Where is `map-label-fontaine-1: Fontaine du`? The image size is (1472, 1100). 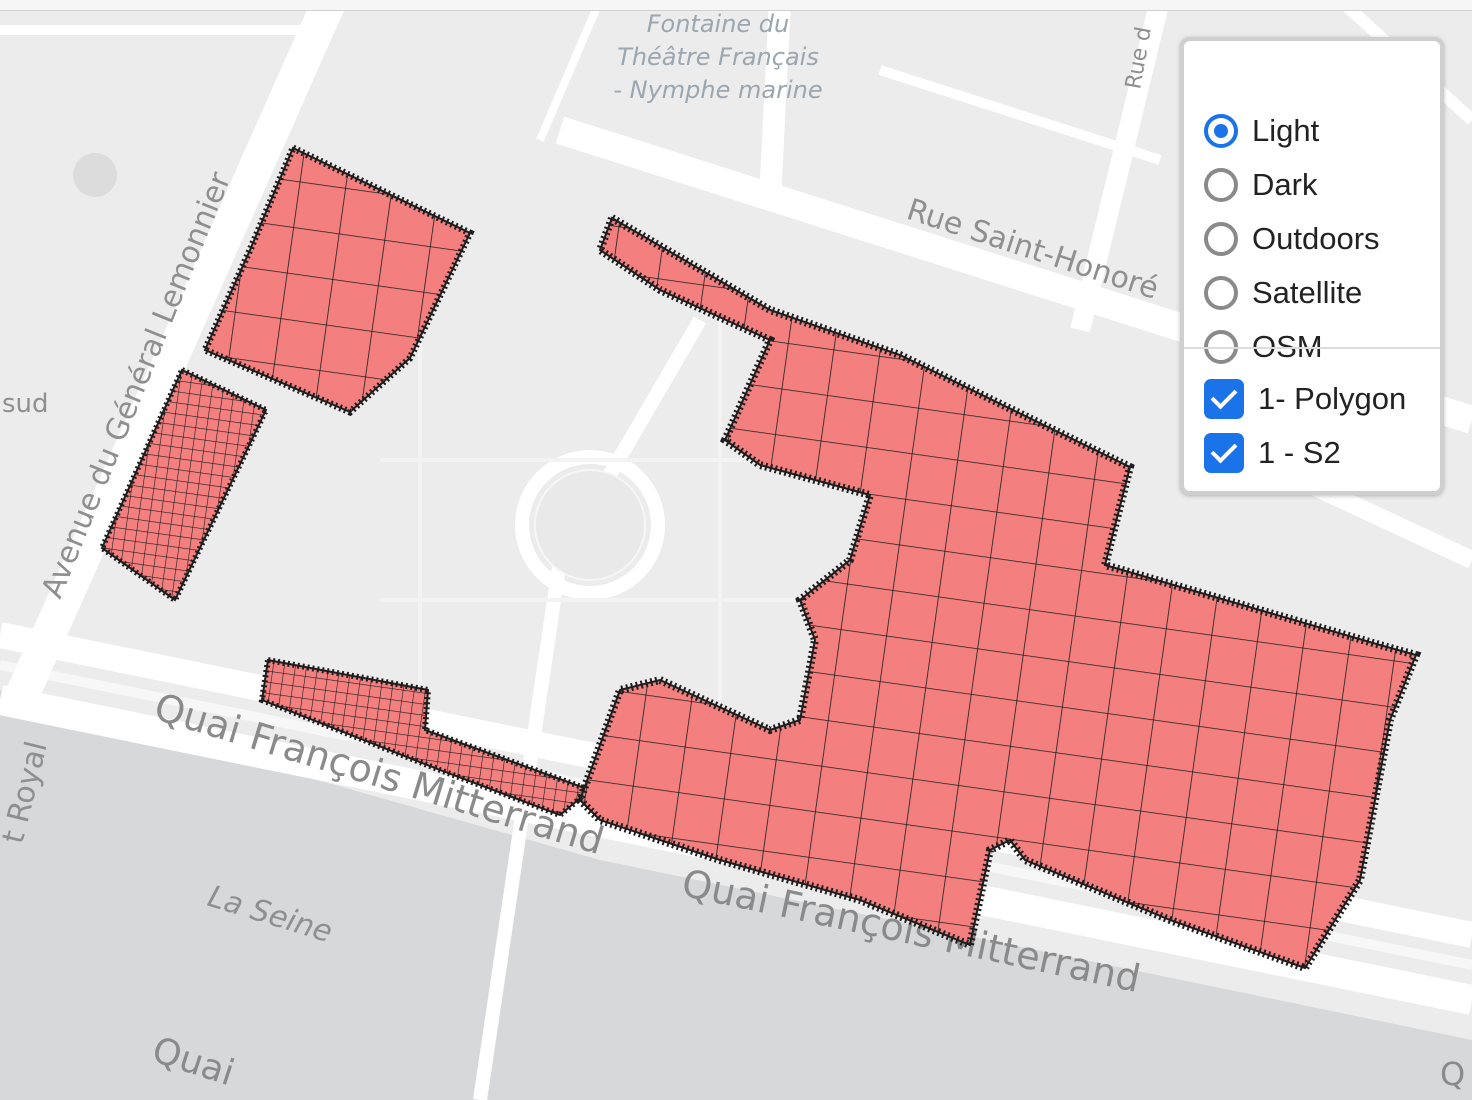 map-label-fontaine-1: Fontaine du is located at coordinates (718, 24).